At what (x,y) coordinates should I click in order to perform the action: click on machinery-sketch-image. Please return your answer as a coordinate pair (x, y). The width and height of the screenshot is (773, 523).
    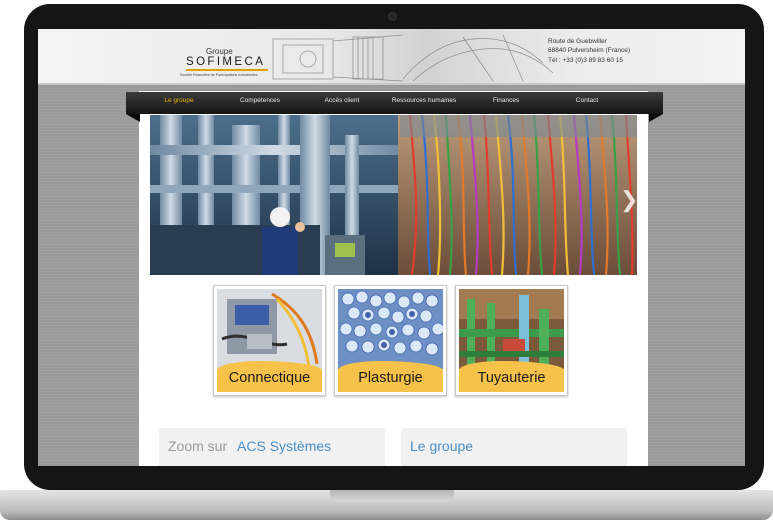
    Looking at the image, I should click on (413, 58).